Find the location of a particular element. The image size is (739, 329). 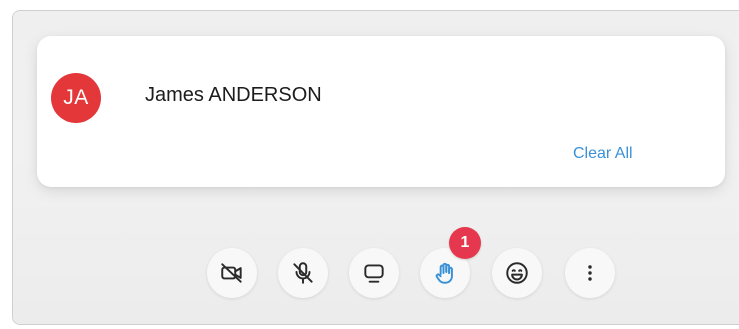

clear-all-button: Clear All is located at coordinates (603, 154).